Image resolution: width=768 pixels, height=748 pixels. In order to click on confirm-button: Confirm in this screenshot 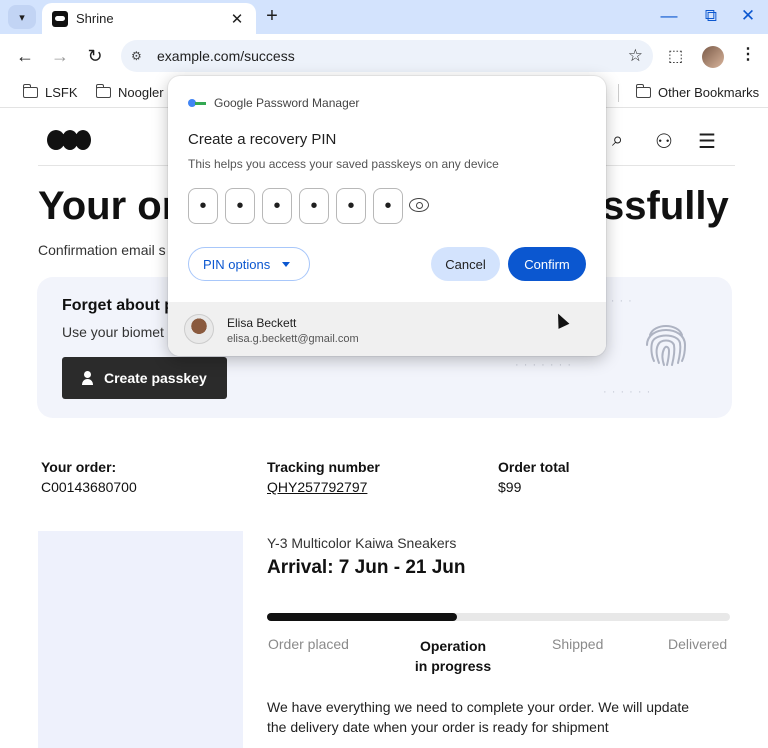, I will do `click(547, 264)`.